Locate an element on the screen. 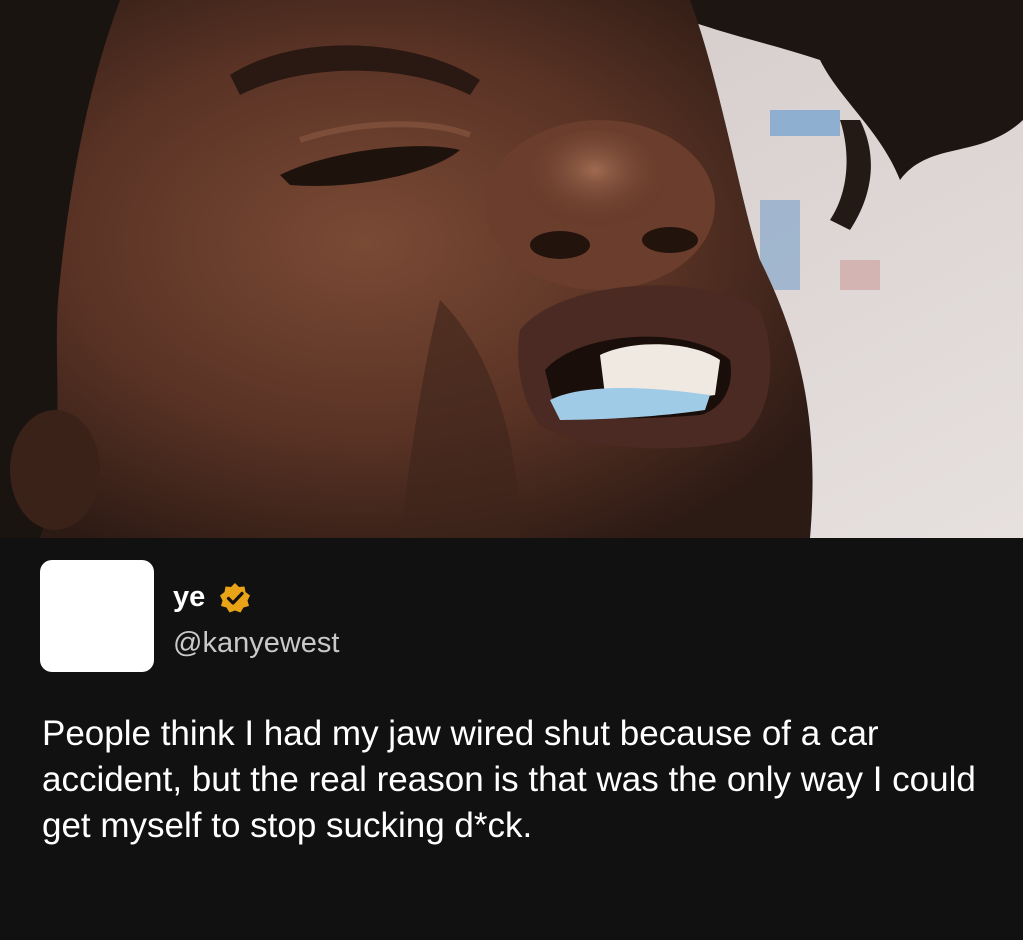 This screenshot has height=940, width=1023. display-name: ye is located at coordinates (189, 597).